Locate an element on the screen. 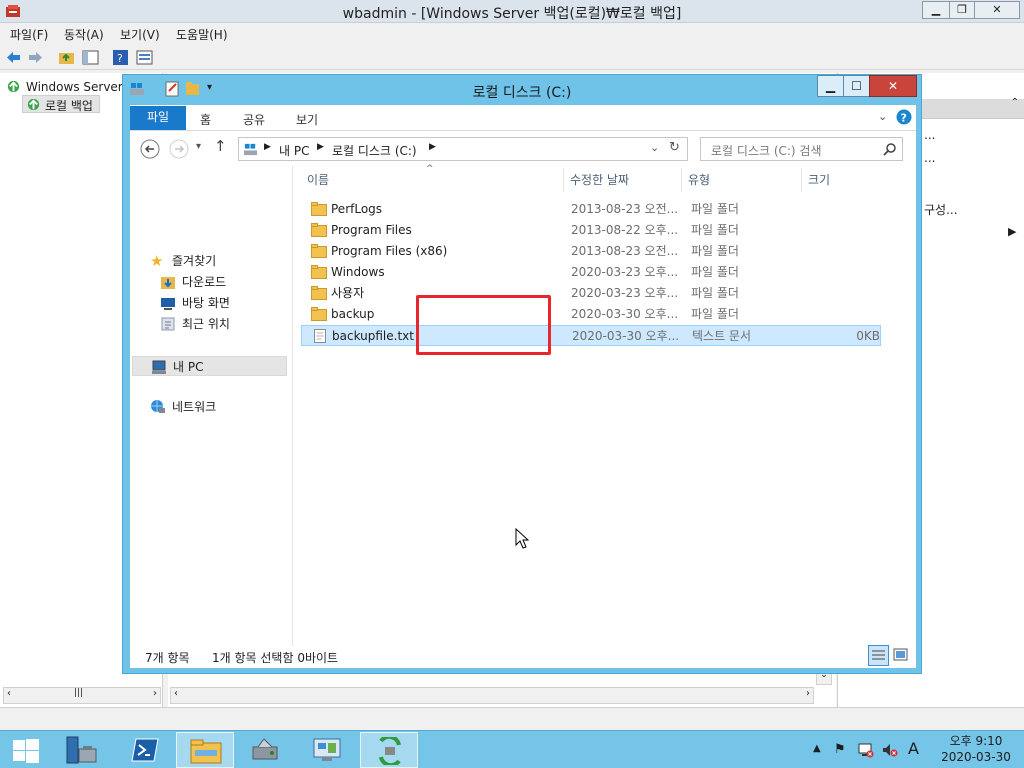 This screenshot has height=768, width=1024. tab-file: 파일 is located at coordinates (158, 118).